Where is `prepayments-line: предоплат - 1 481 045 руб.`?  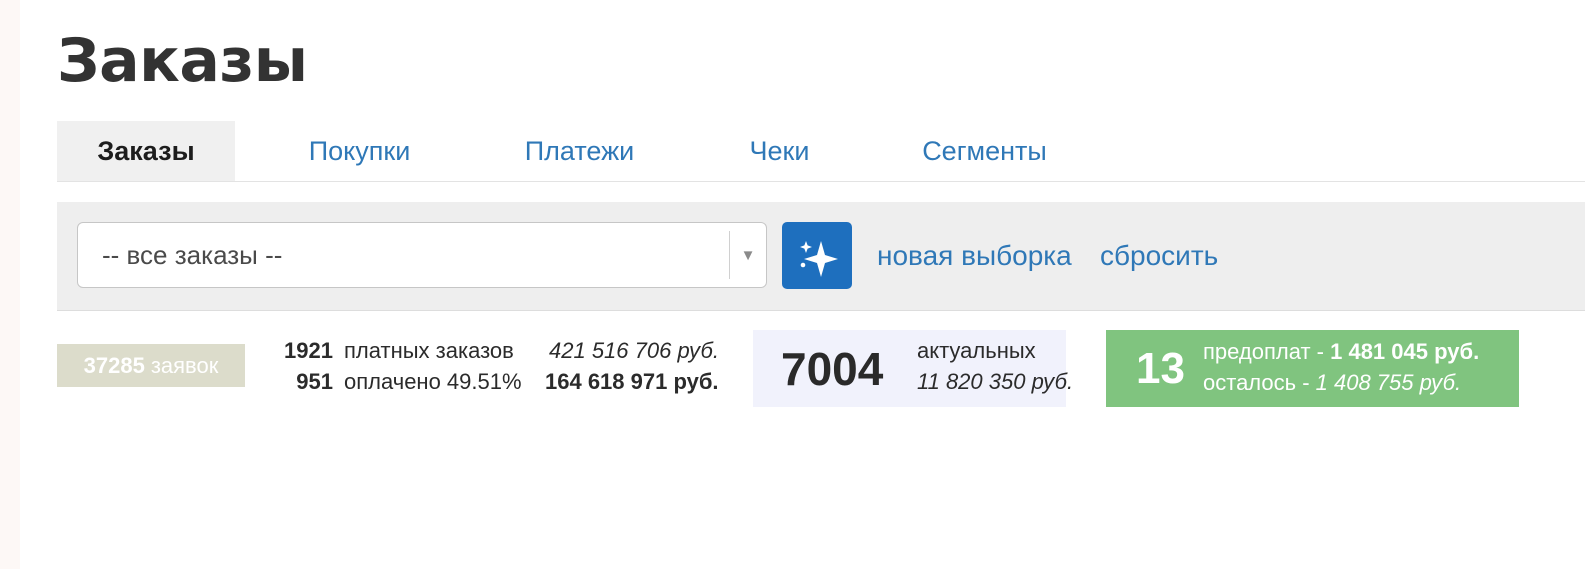
prepayments-line: предоплат - 1 481 045 руб. is located at coordinates (1341, 352).